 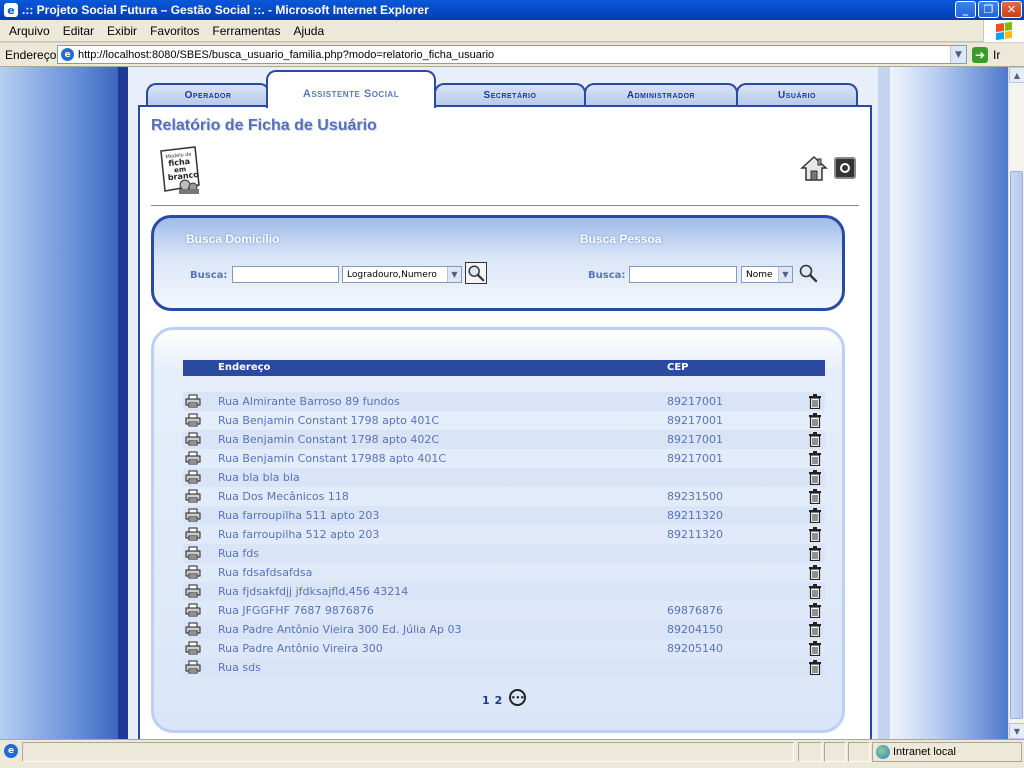 What do you see at coordinates (1016, 731) in the screenshot?
I see `scroll-down-icon: ▼` at bounding box center [1016, 731].